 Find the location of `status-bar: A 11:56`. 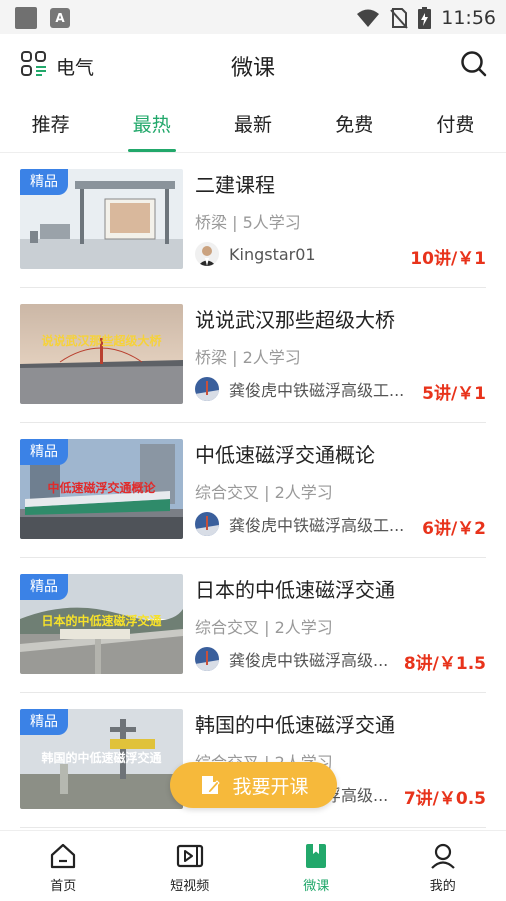

status-bar: A 11:56 is located at coordinates (253, 17).